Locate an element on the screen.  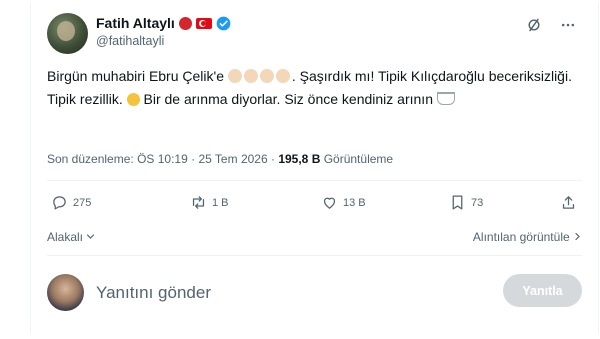
grok-icon is located at coordinates (534, 25).